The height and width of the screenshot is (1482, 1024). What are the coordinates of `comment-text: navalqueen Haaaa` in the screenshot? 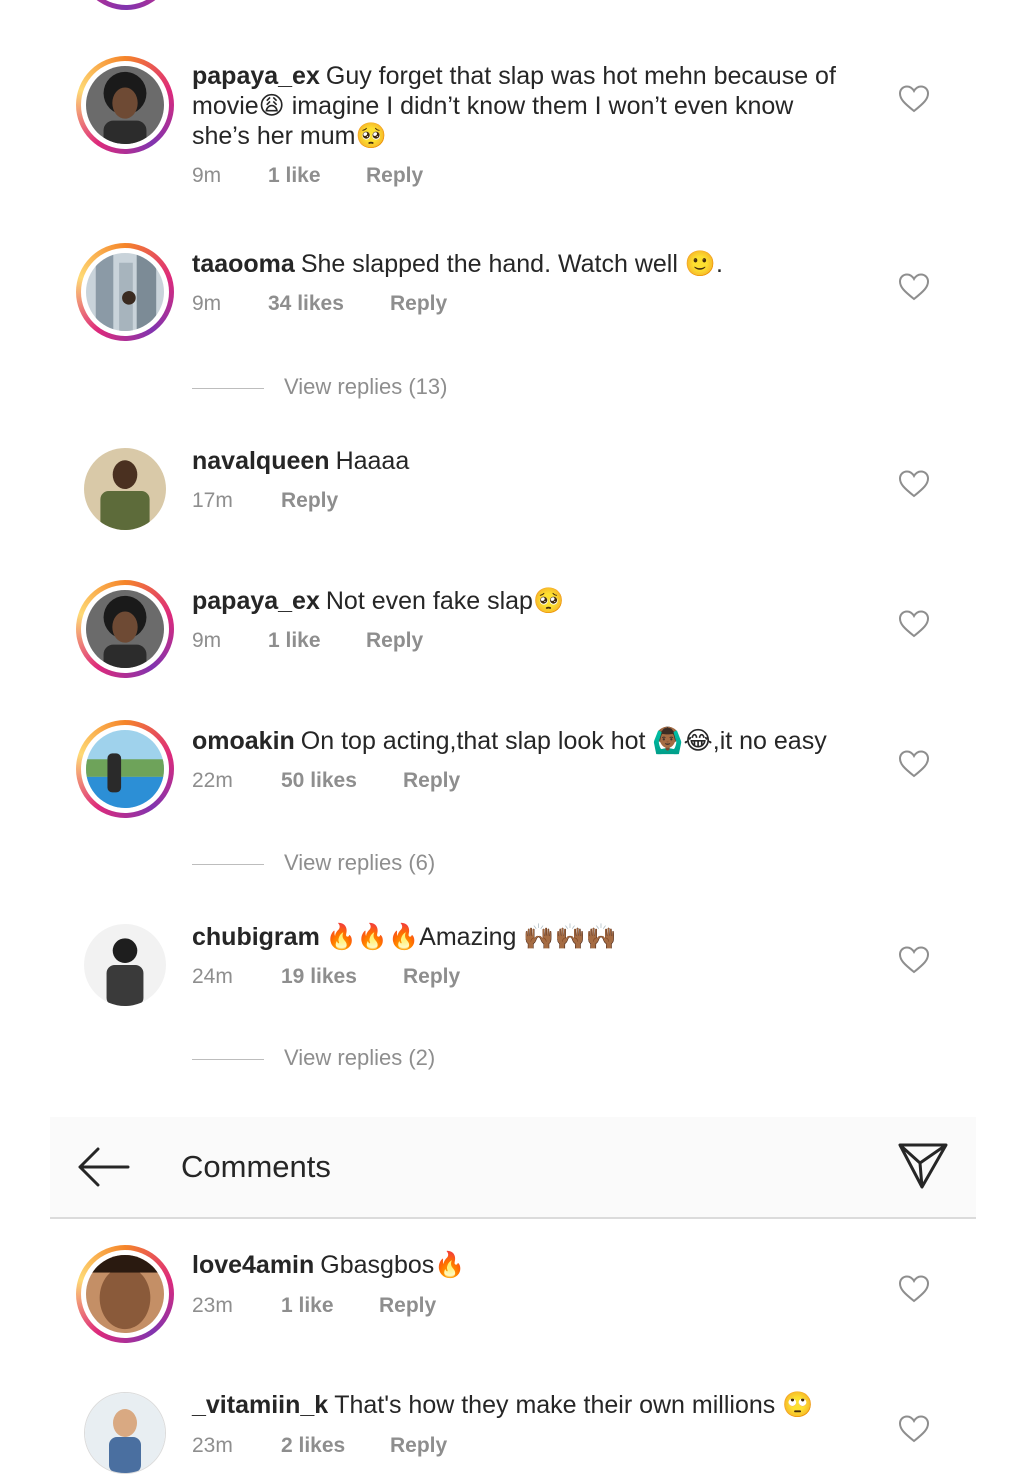 It's located at (522, 461).